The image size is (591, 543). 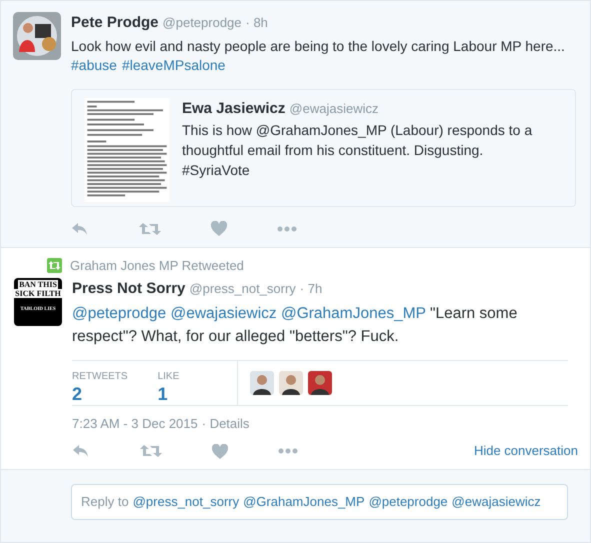 I want to click on author-name: Press Not Sorry, so click(x=129, y=289).